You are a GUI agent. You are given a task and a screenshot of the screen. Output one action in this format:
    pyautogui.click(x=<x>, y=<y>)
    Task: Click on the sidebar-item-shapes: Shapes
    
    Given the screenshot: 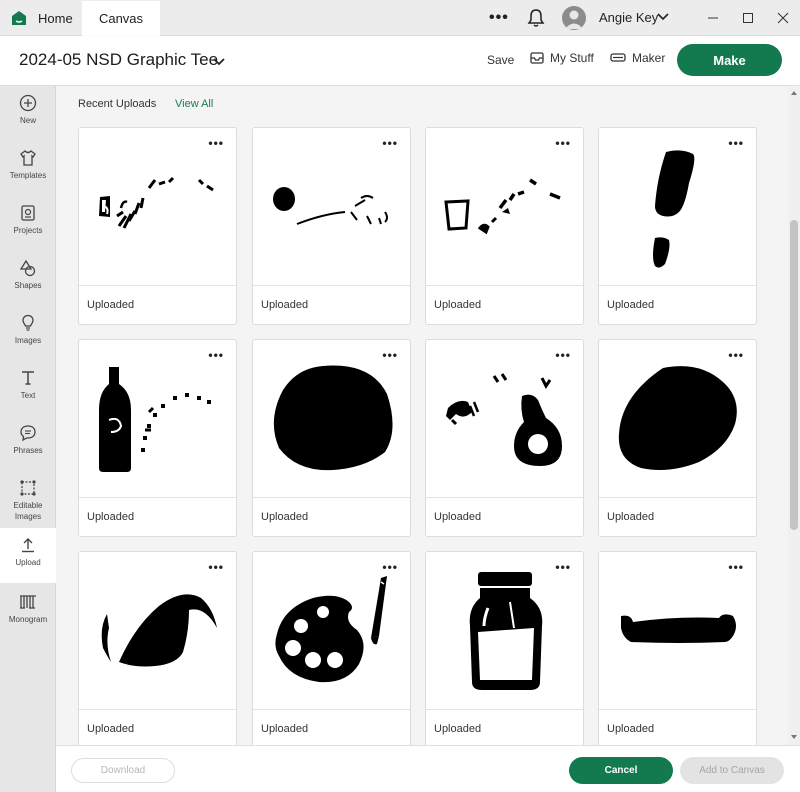 What is the action you would take?
    pyautogui.click(x=28, y=278)
    